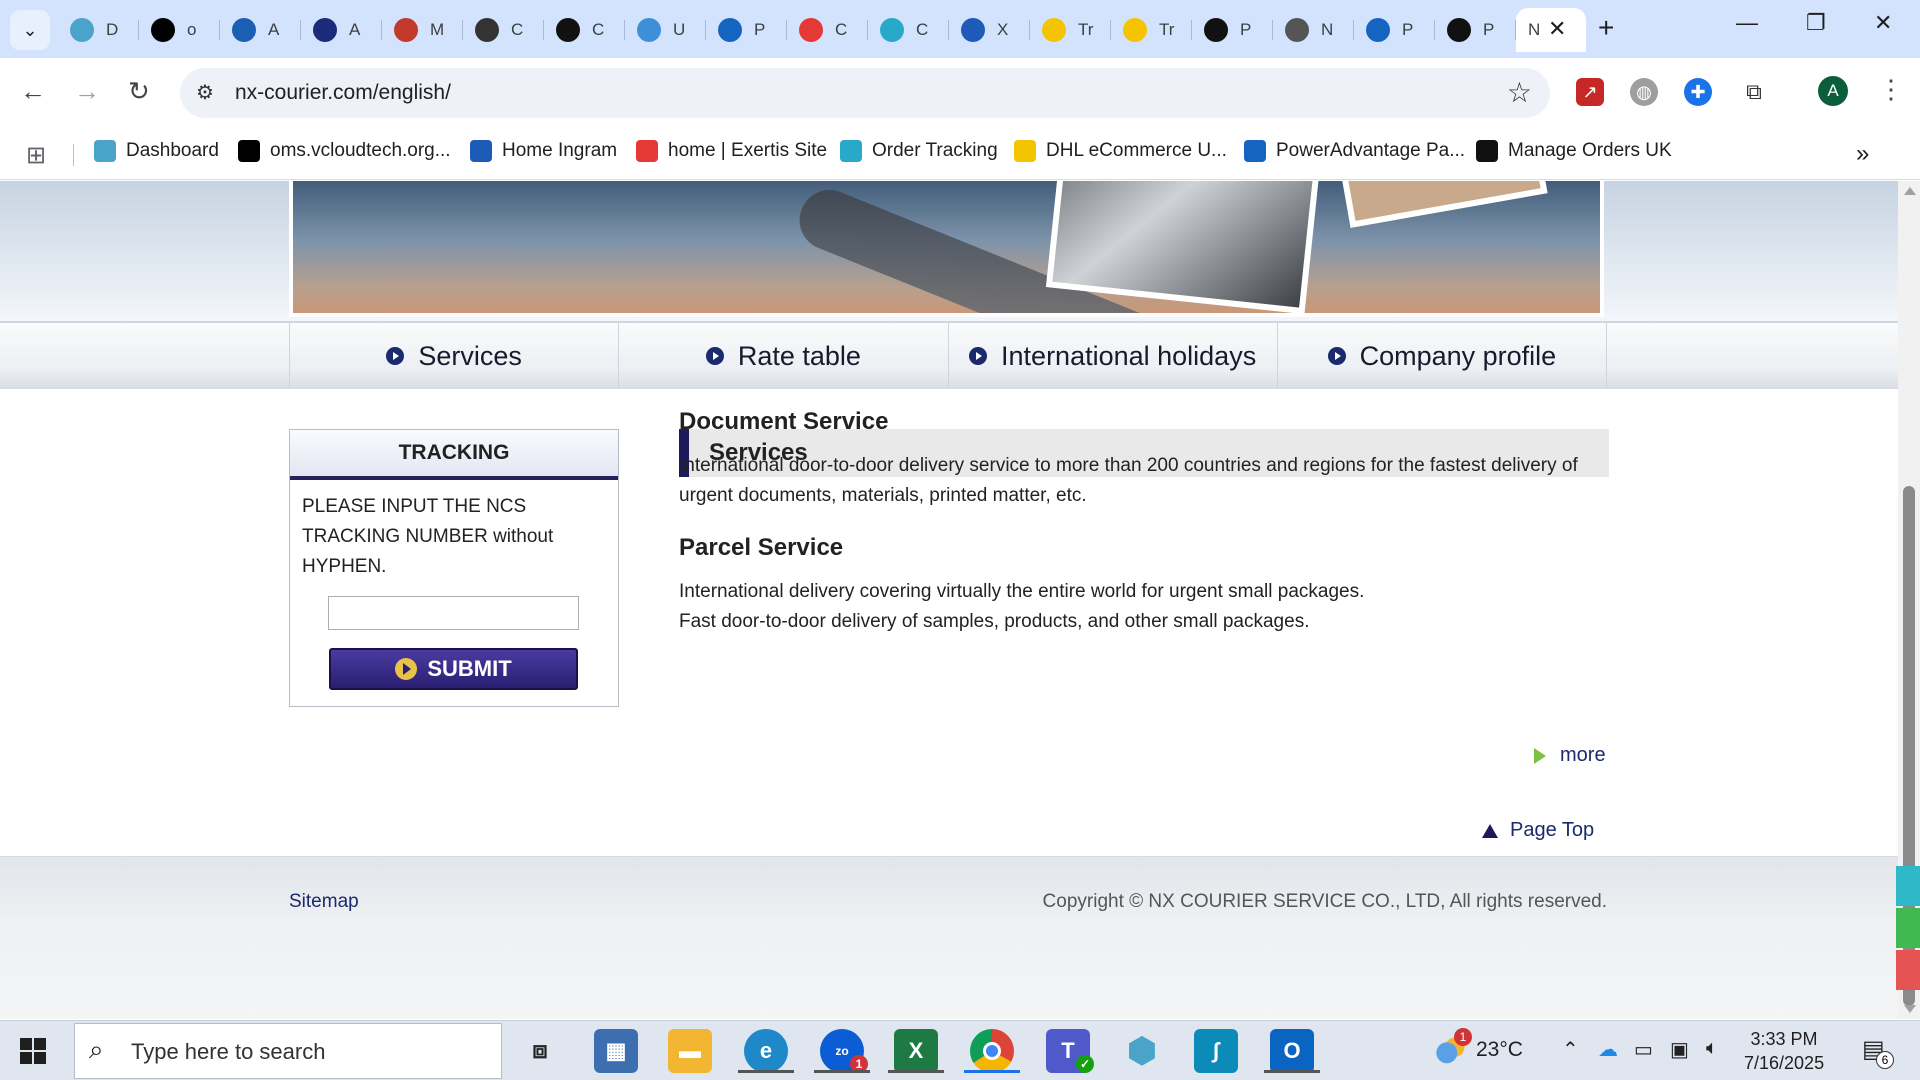 This screenshot has height=1080, width=1920. I want to click on play-bullet-icon, so click(1336, 356).